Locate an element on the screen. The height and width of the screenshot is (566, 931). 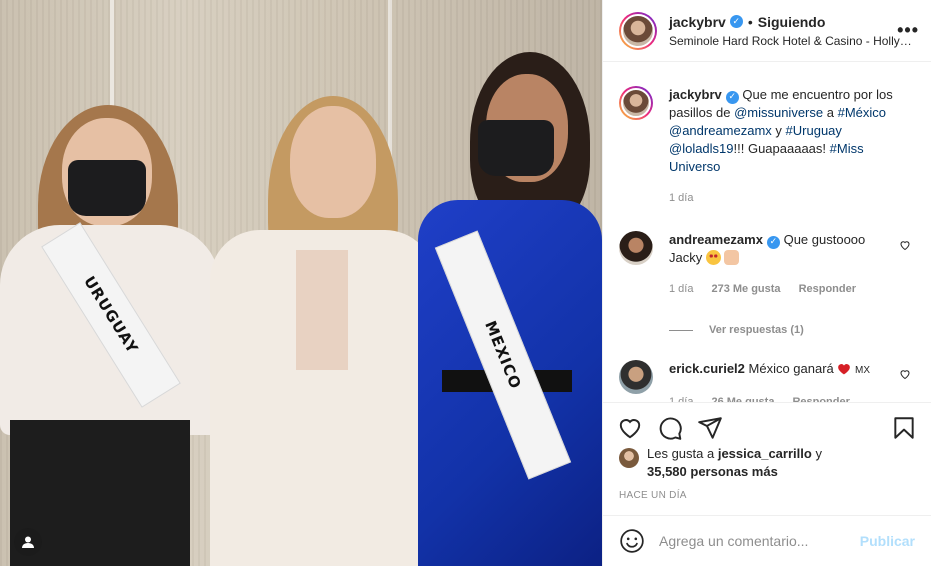
share-paper-plane-icon is located at coordinates (710, 428).